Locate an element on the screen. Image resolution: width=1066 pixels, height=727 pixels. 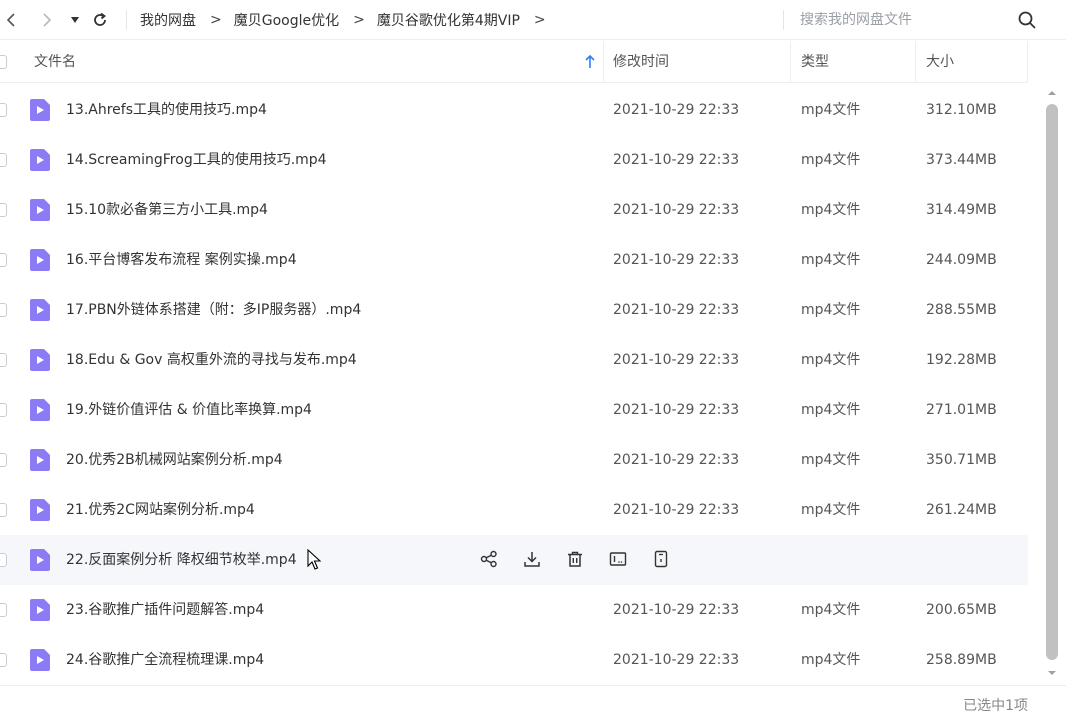
history-dropdown-button is located at coordinates (75, 20).